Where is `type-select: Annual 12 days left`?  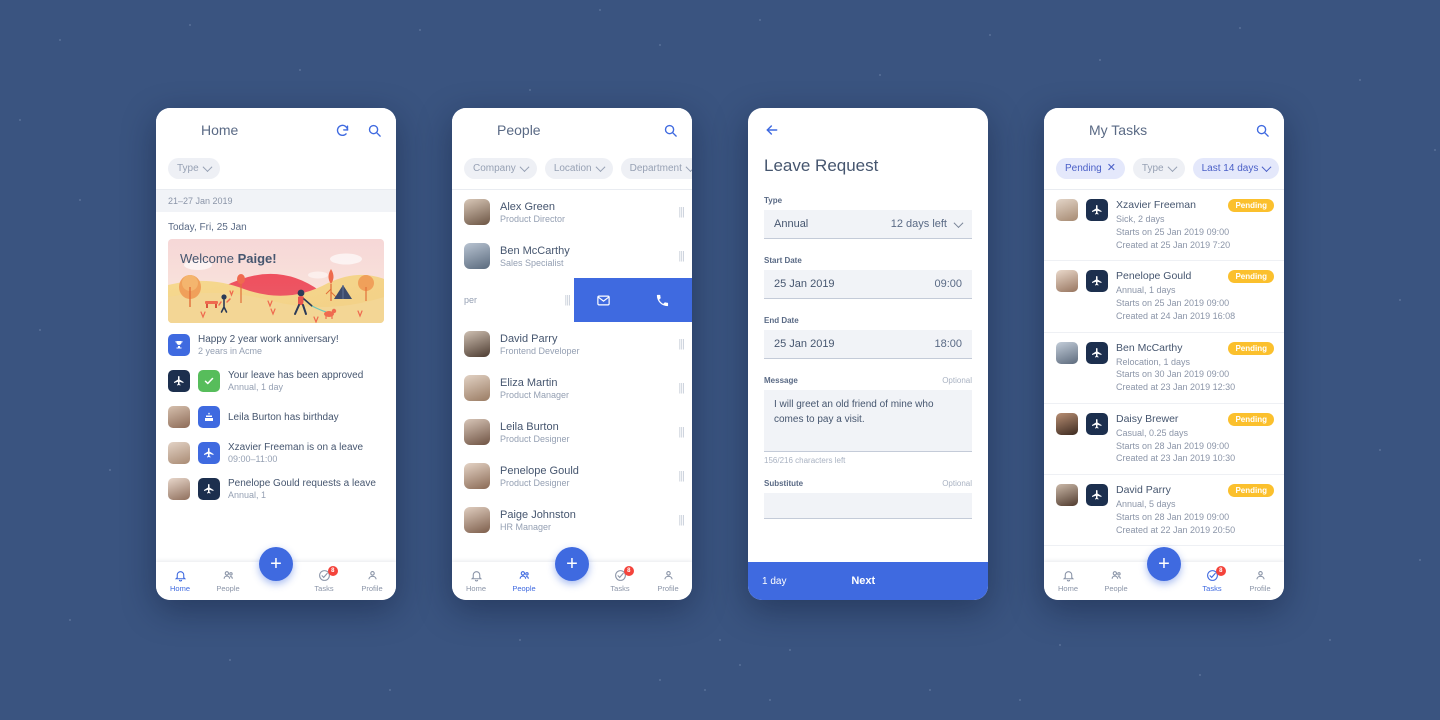 type-select: Annual 12 days left is located at coordinates (868, 224).